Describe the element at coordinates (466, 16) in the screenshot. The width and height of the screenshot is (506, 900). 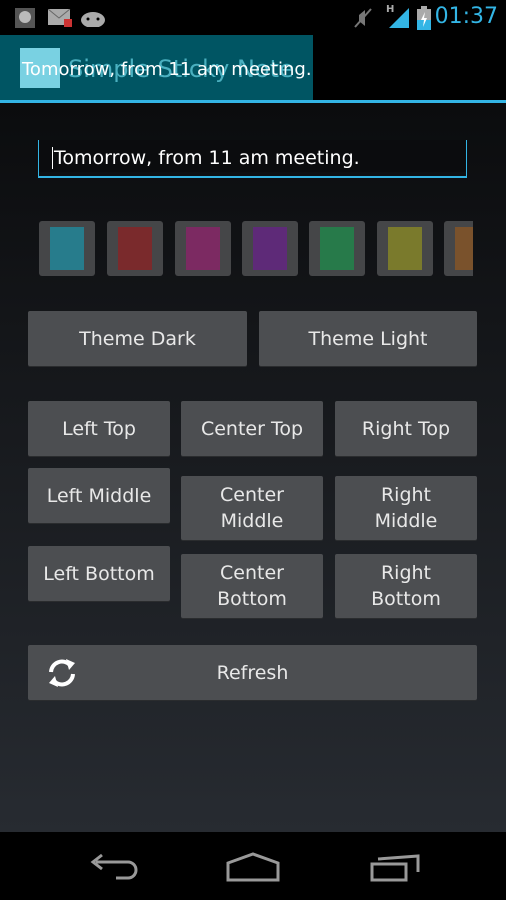
I see `clock: 01:37` at that location.